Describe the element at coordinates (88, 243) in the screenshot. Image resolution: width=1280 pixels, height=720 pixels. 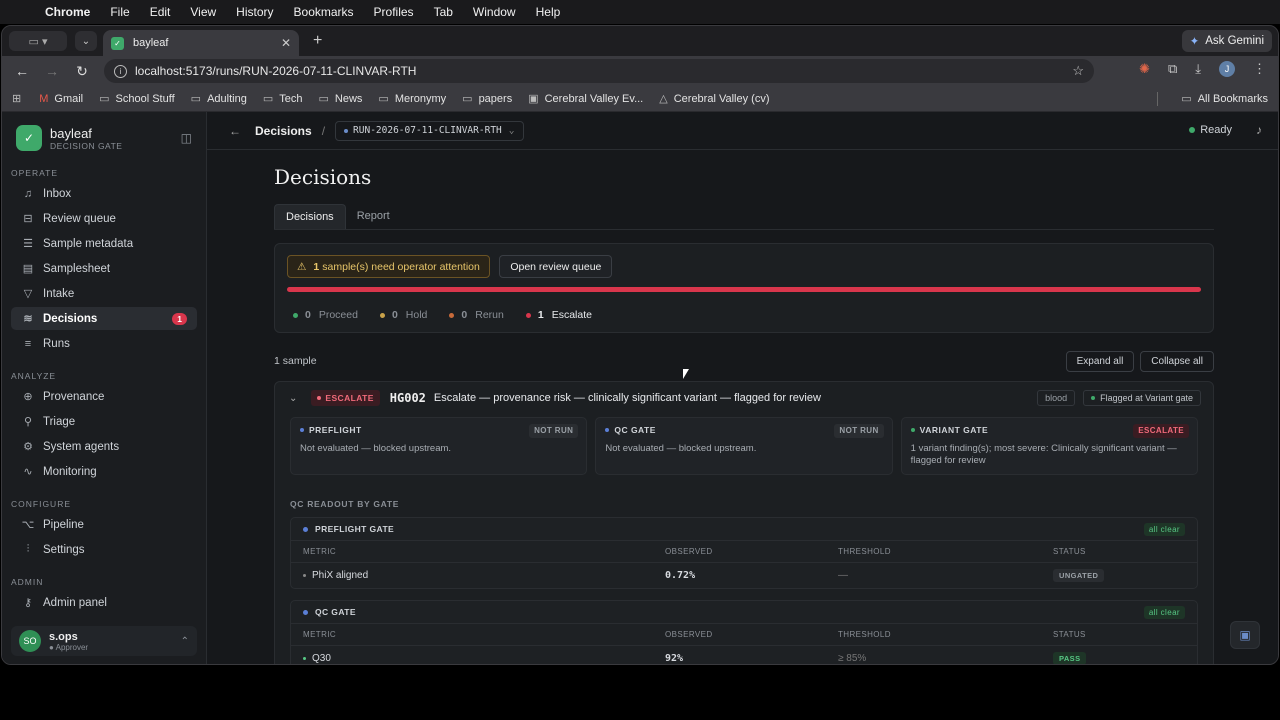
I see `sidebar-item-label: Sample metadata` at that location.